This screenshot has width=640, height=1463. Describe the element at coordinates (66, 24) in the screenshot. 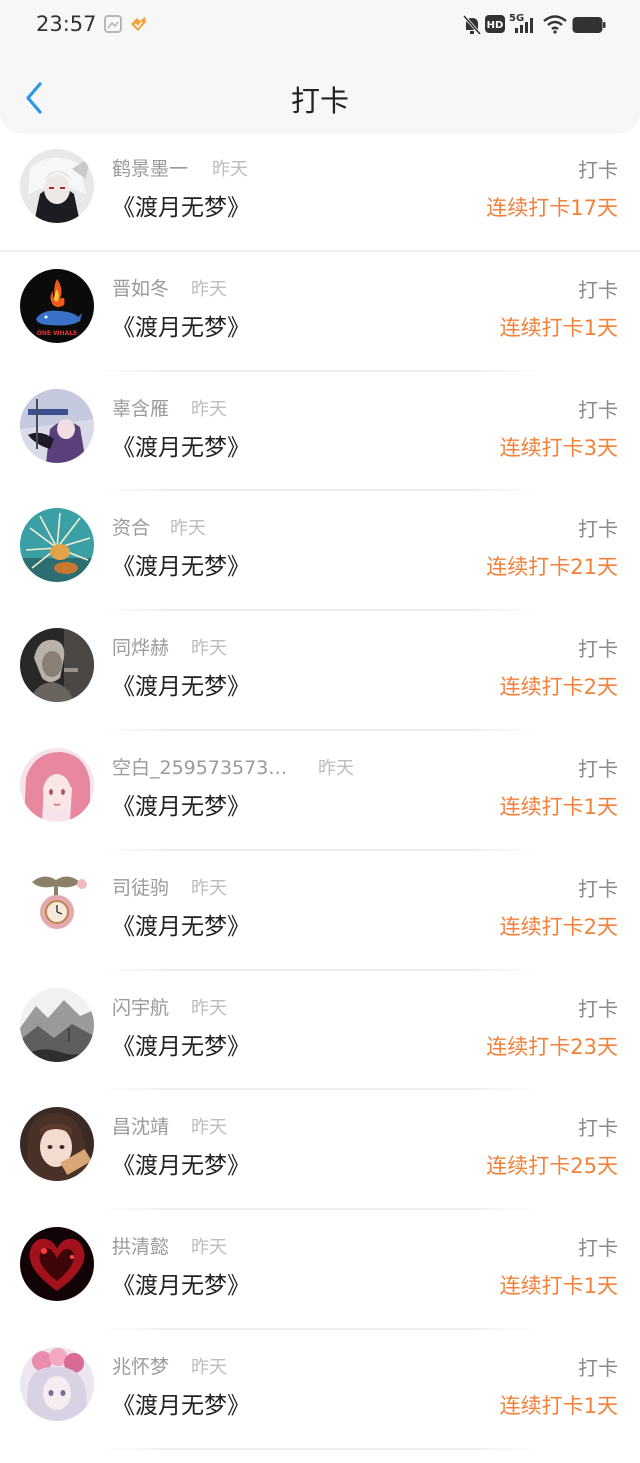

I see `status-time: 23:57` at that location.